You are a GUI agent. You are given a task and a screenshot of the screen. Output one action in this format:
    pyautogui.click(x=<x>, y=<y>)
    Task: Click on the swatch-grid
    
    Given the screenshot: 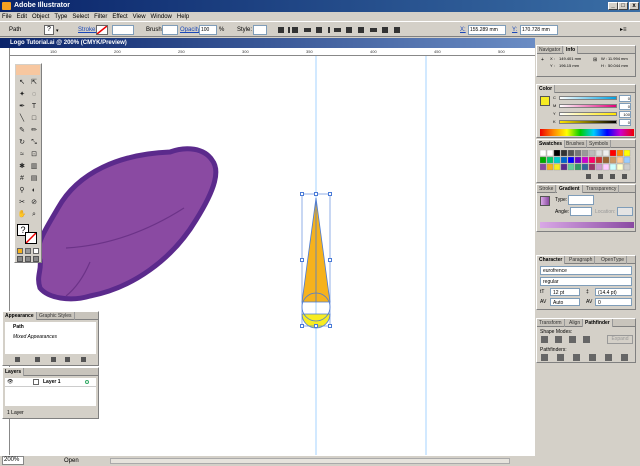 What is the action you would take?
    pyautogui.click(x=587, y=166)
    